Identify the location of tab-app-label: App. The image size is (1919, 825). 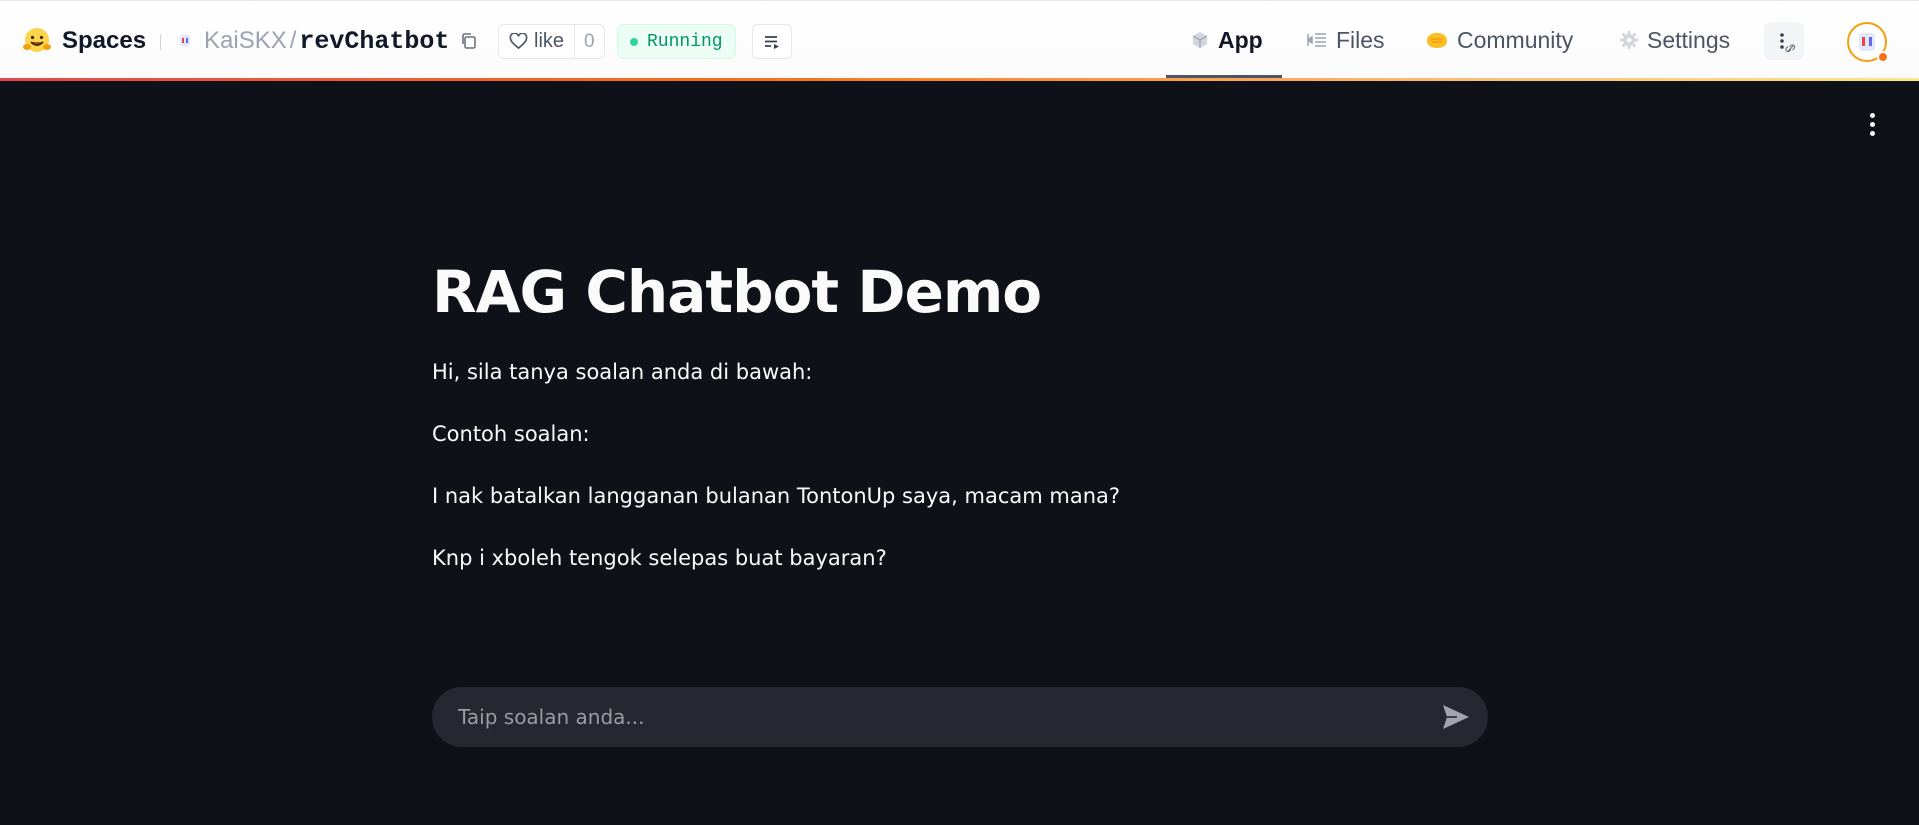
(1240, 39).